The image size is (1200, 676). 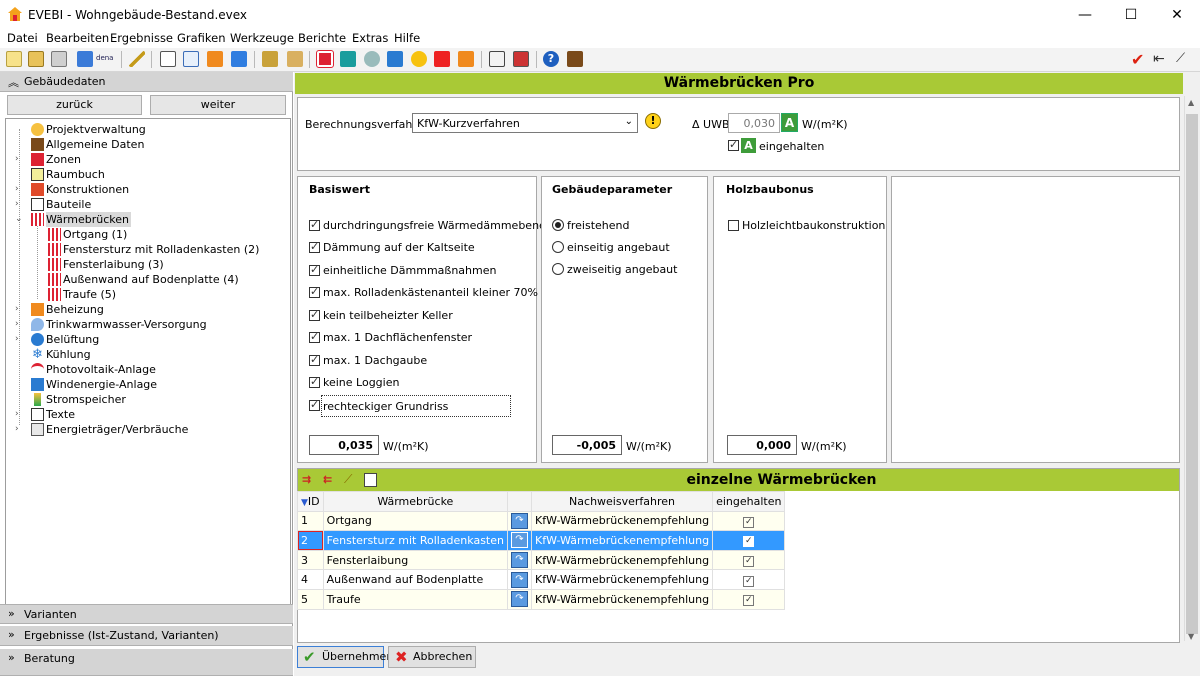 What do you see at coordinates (521, 59) in the screenshot?
I see `picture-icon` at bounding box center [521, 59].